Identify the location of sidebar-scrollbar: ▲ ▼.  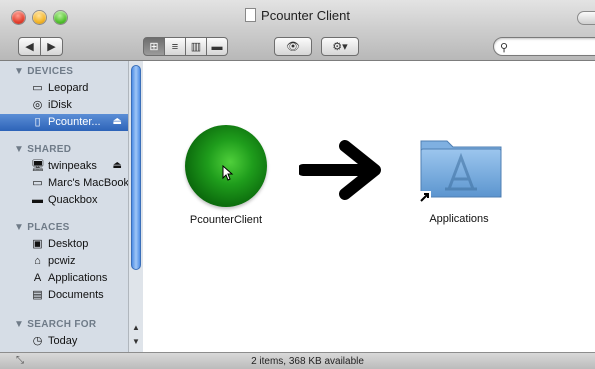
(135, 206).